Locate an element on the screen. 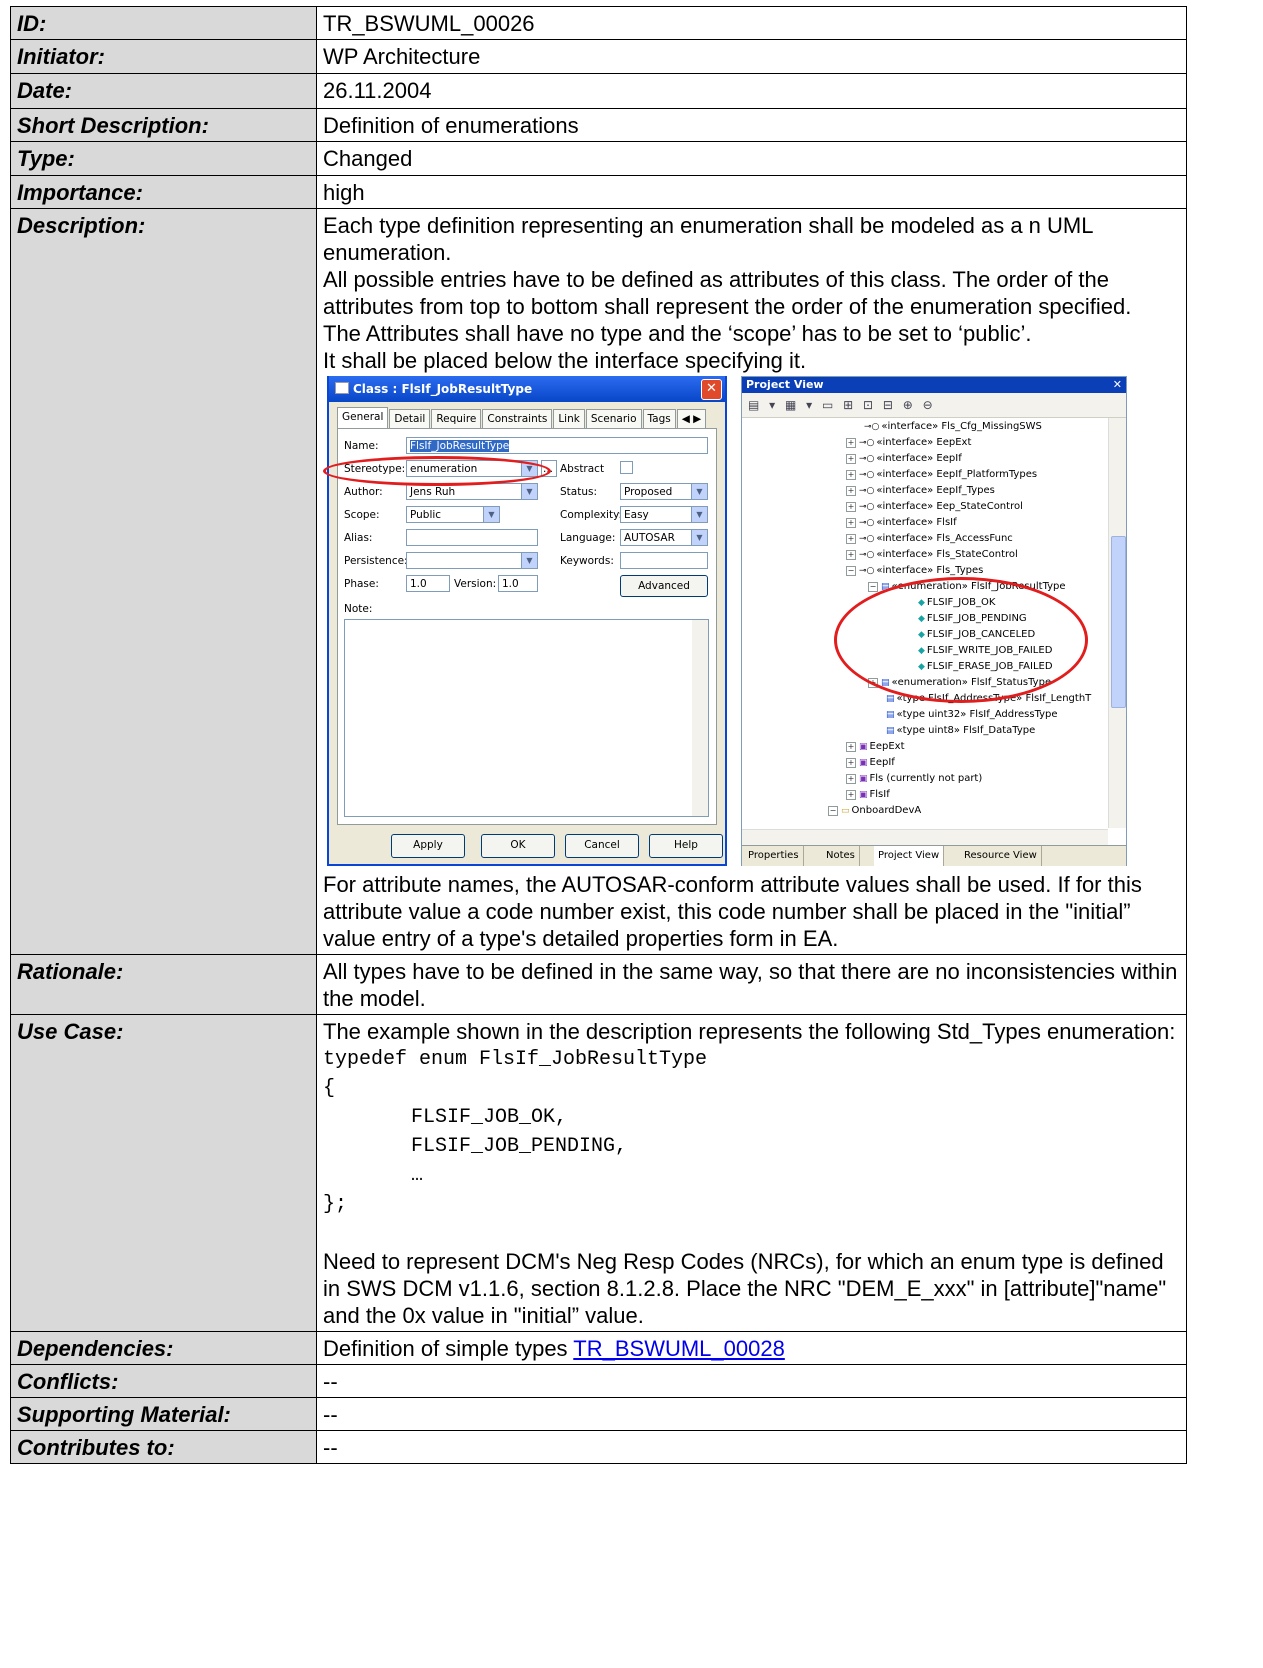 The image size is (1263, 1668). tree-node: + ⊸○ «interface» Fls_StateControl is located at coordinates (932, 555).